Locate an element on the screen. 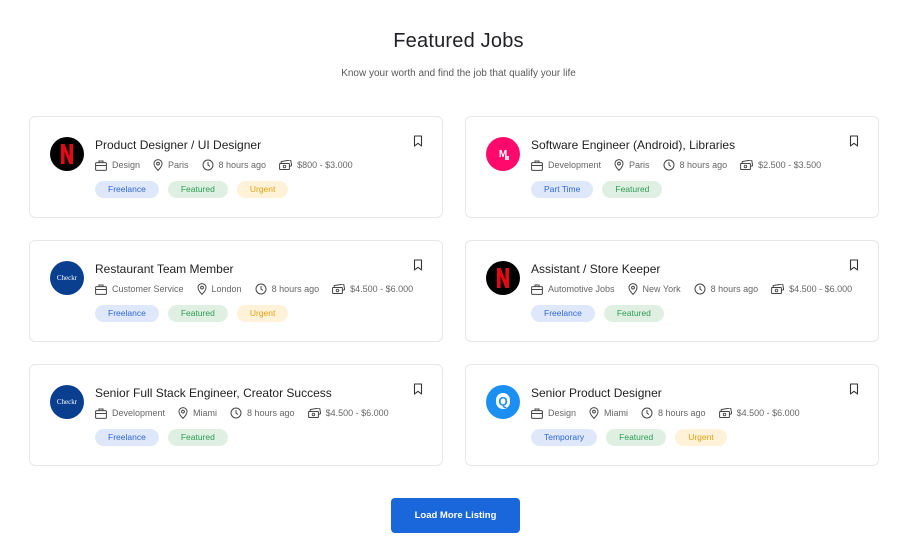  load-more-button: Load More Listing is located at coordinates (455, 515).